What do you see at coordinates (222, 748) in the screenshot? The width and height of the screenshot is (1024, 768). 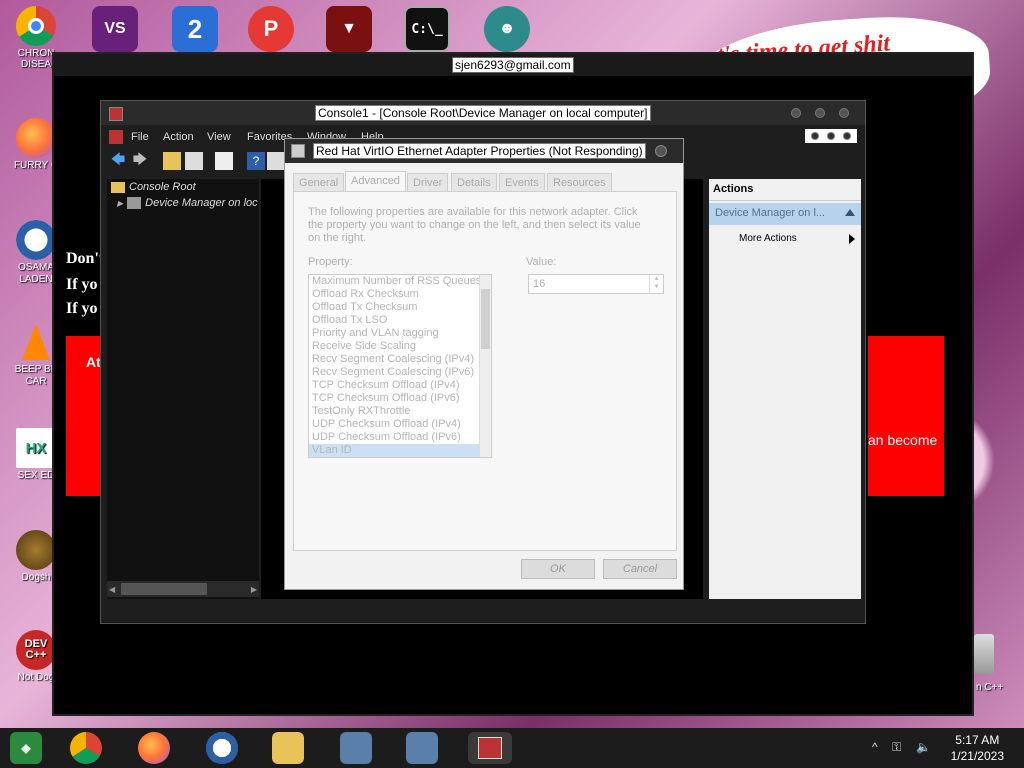 I see `obama-icon` at bounding box center [222, 748].